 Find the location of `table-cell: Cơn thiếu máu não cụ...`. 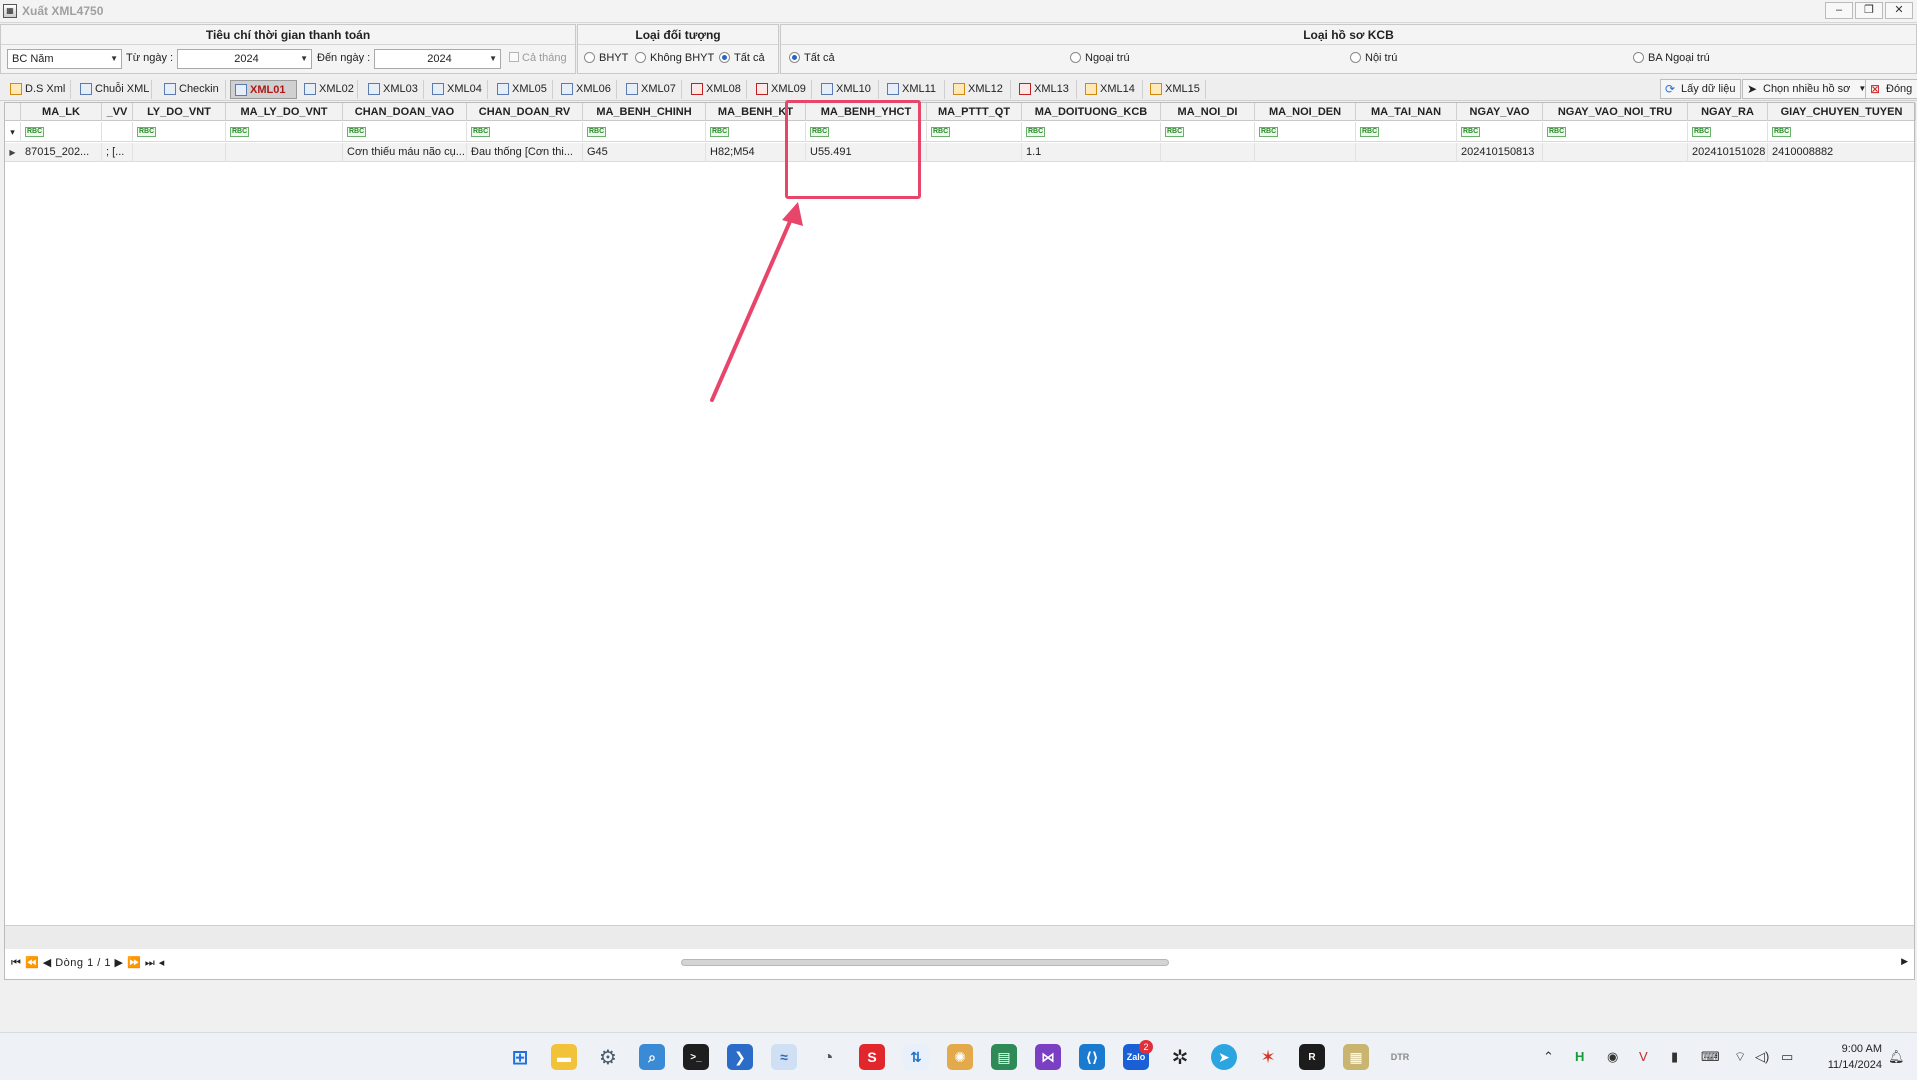

table-cell: Cơn thiếu máu não cụ... is located at coordinates (405, 152).